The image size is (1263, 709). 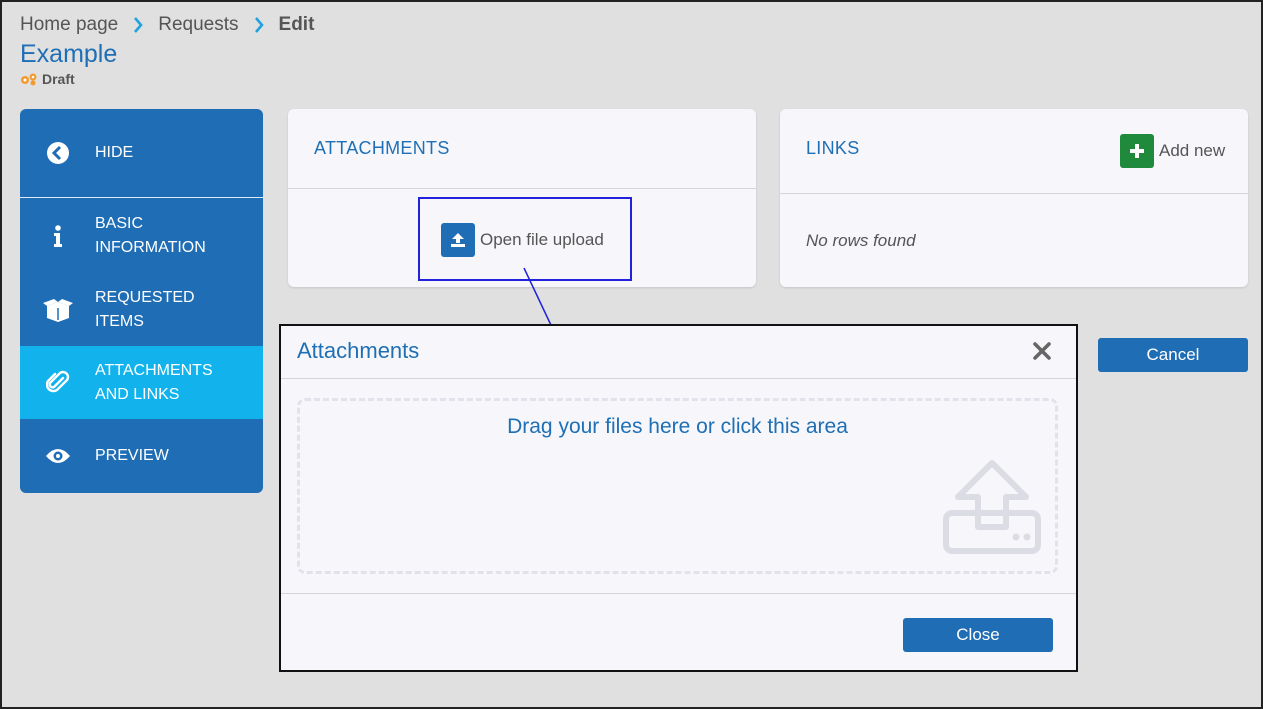 I want to click on upload-icon, so click(x=992, y=507).